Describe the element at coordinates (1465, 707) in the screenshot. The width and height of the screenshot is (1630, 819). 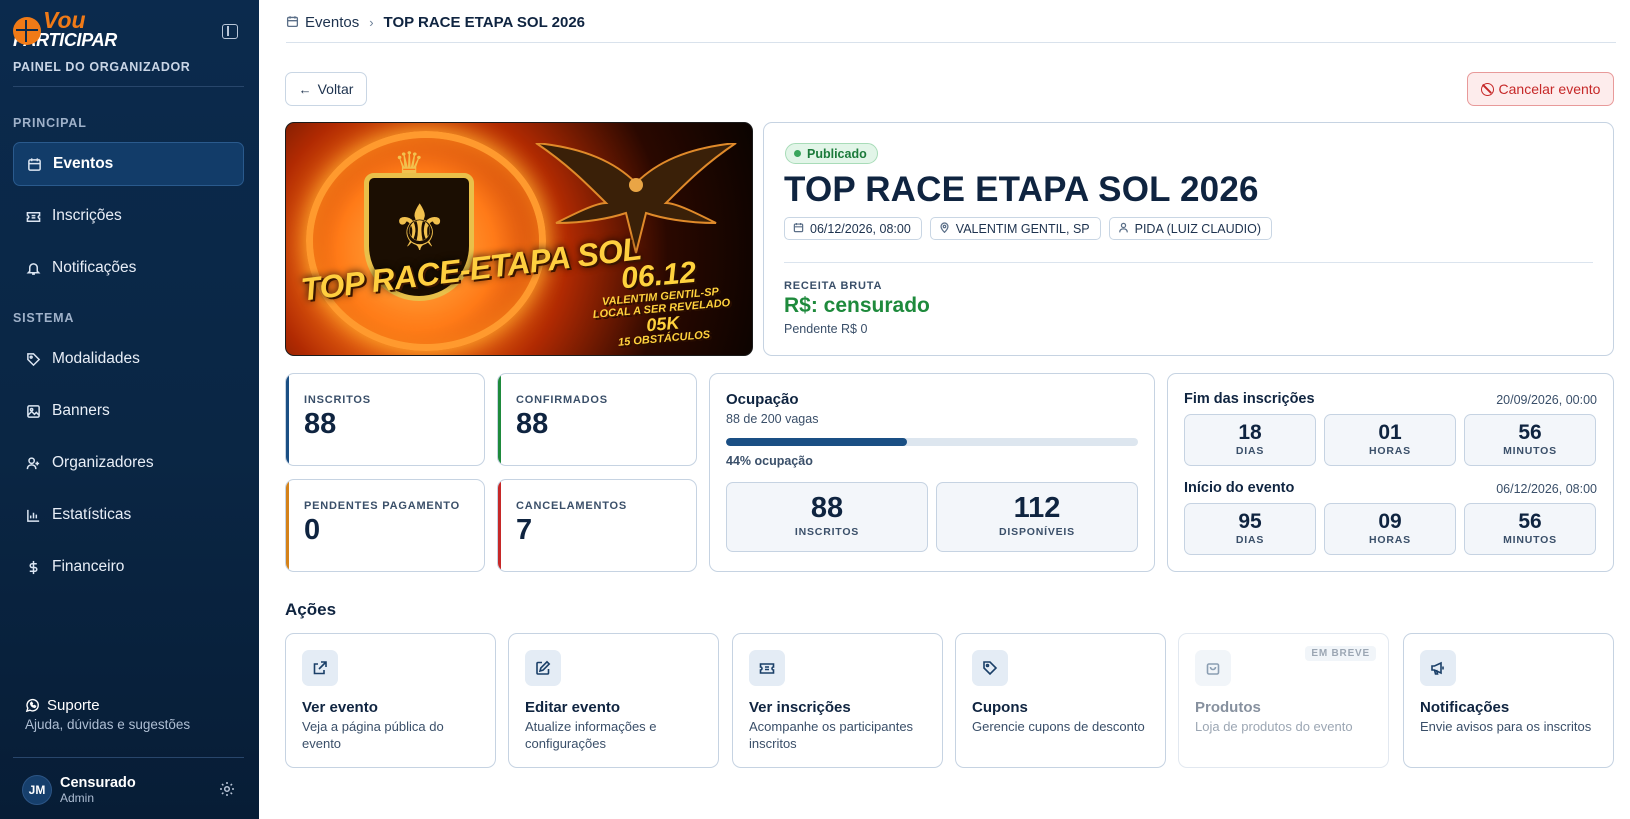
I see `action-title: Notificações` at that location.